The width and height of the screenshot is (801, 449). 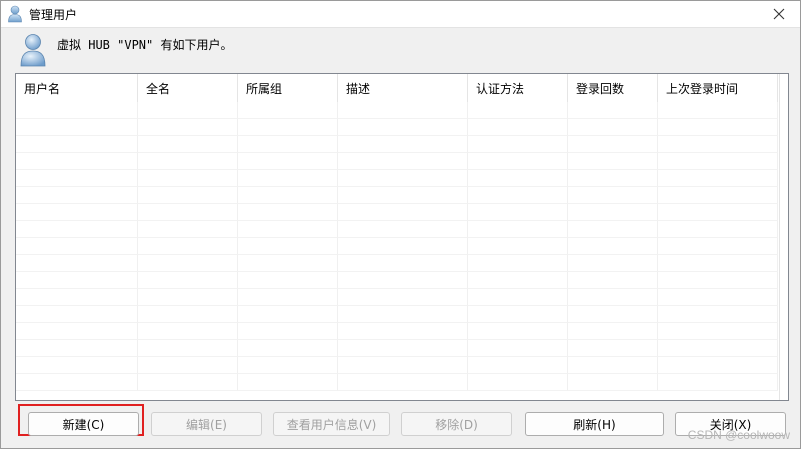 I want to click on new-user-button: 新建(C), so click(x=83, y=424).